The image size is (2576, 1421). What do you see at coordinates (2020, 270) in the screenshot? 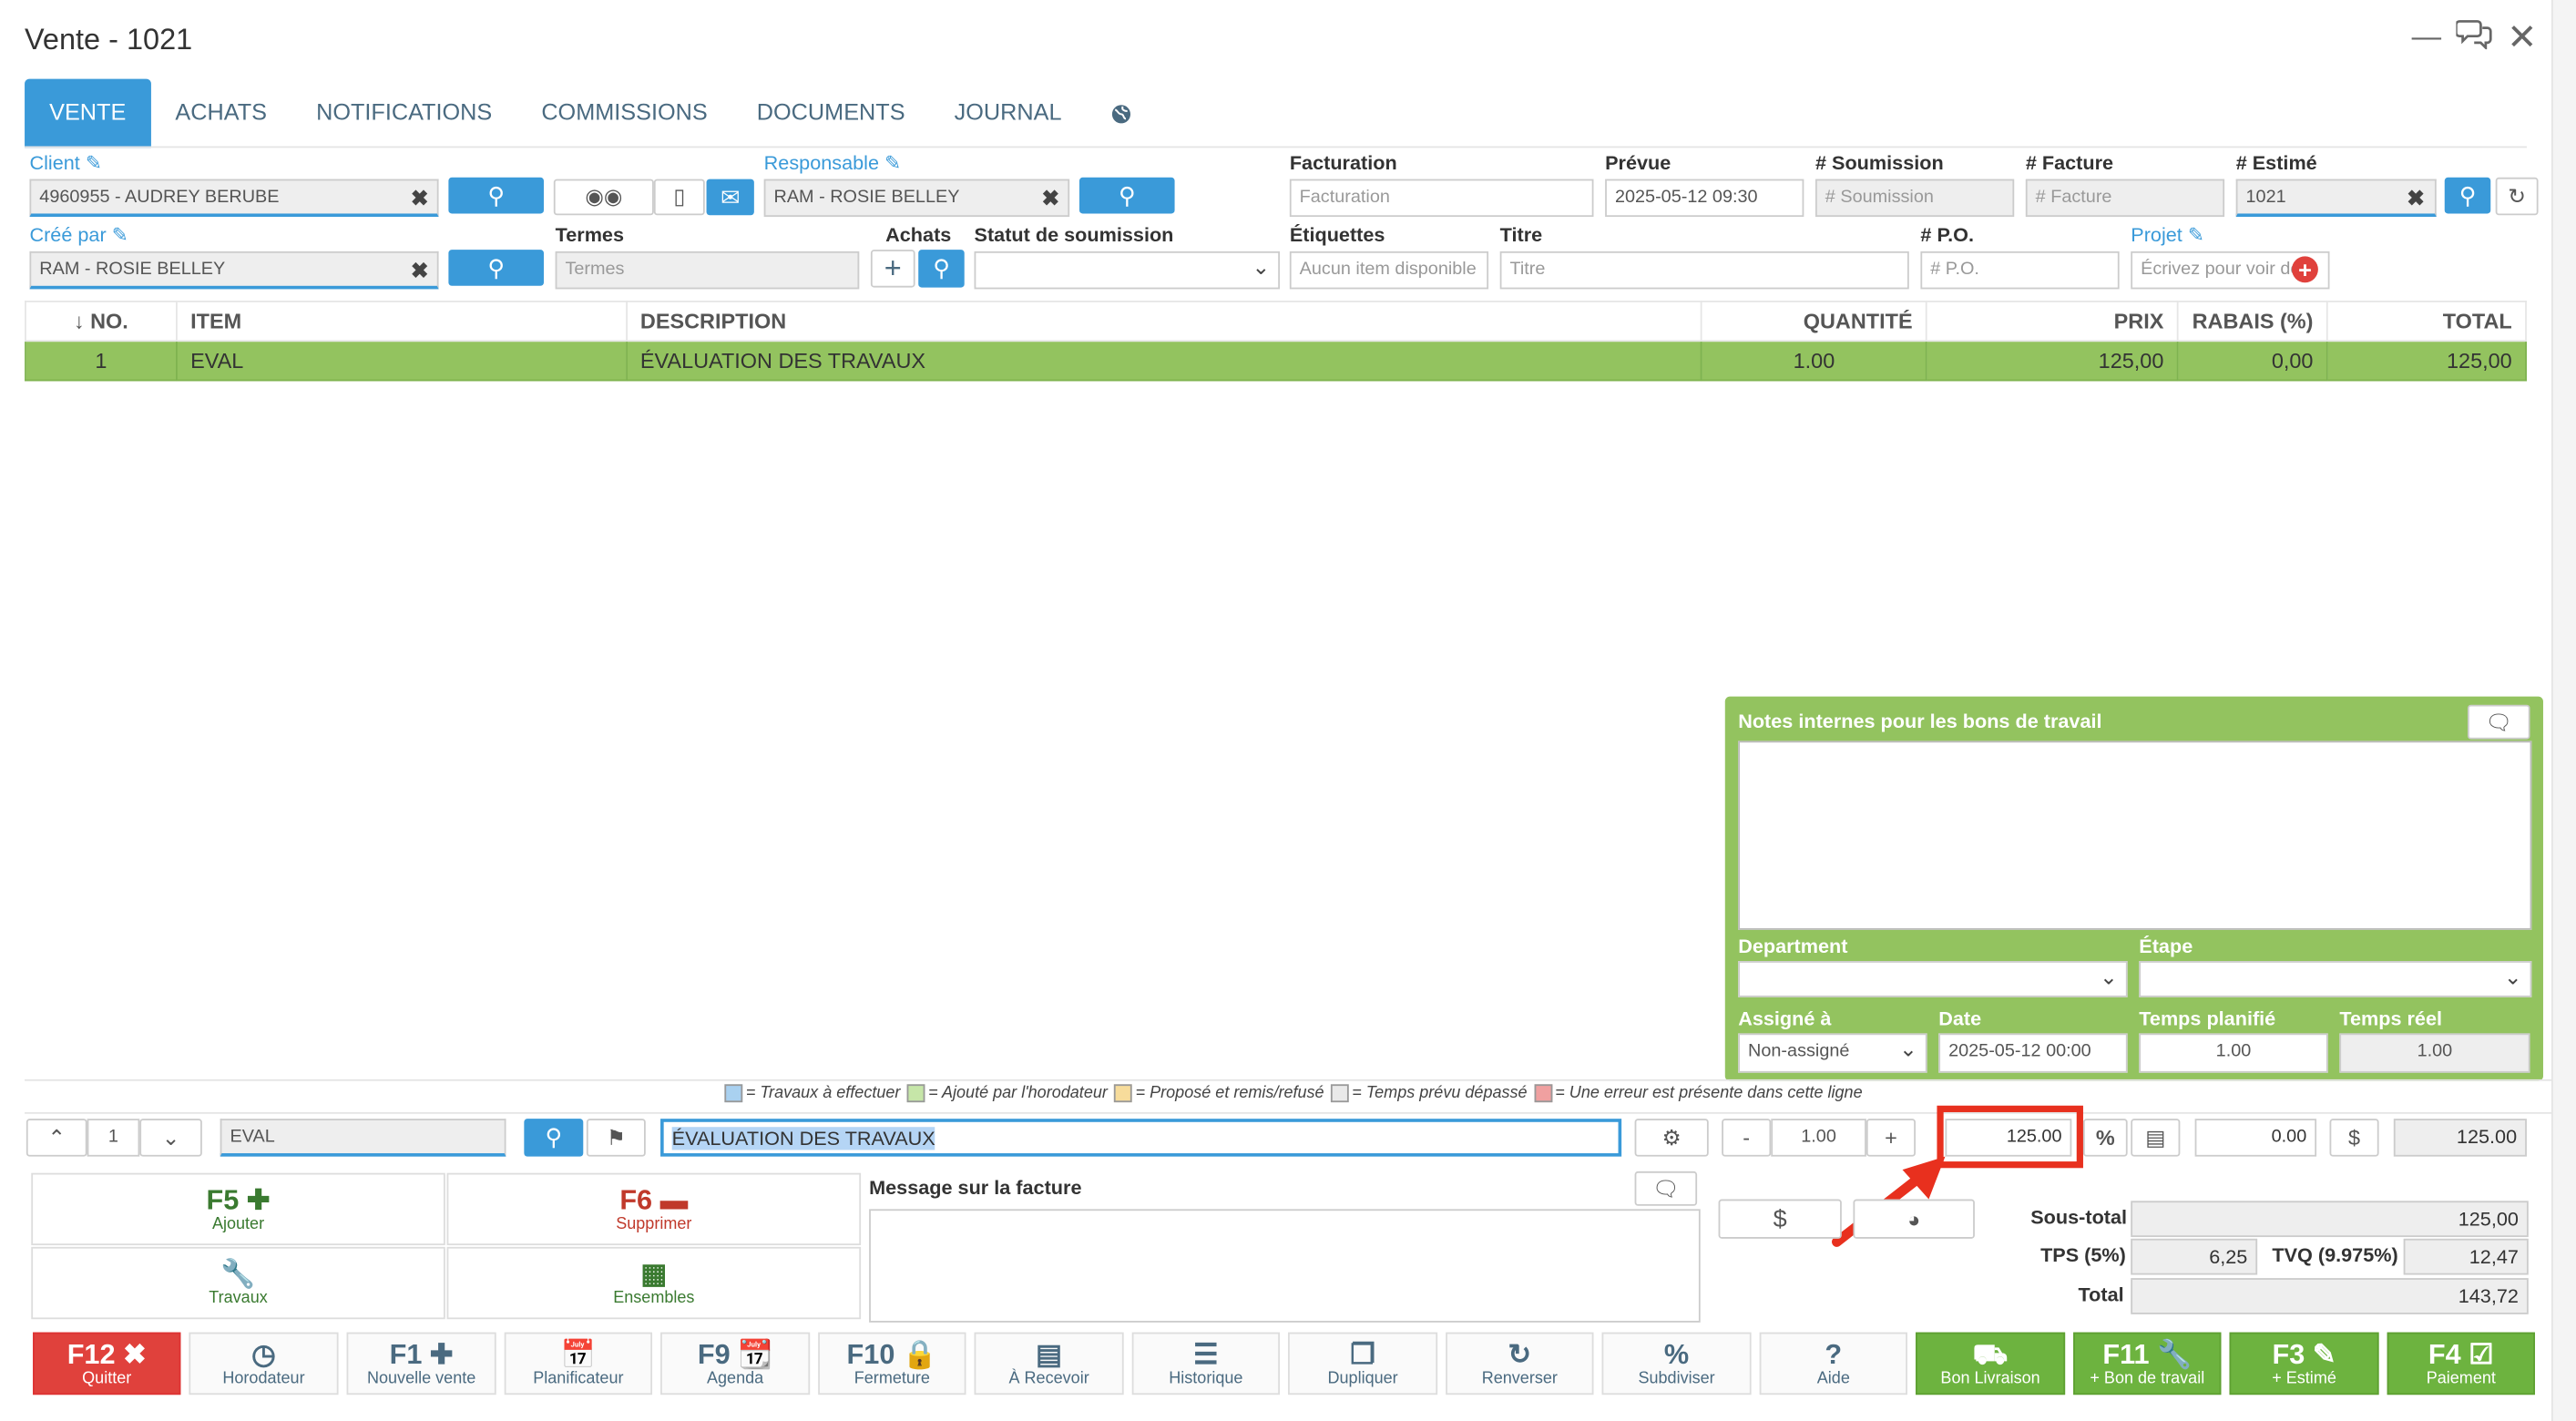
I see `po-input: # P.O.` at bounding box center [2020, 270].